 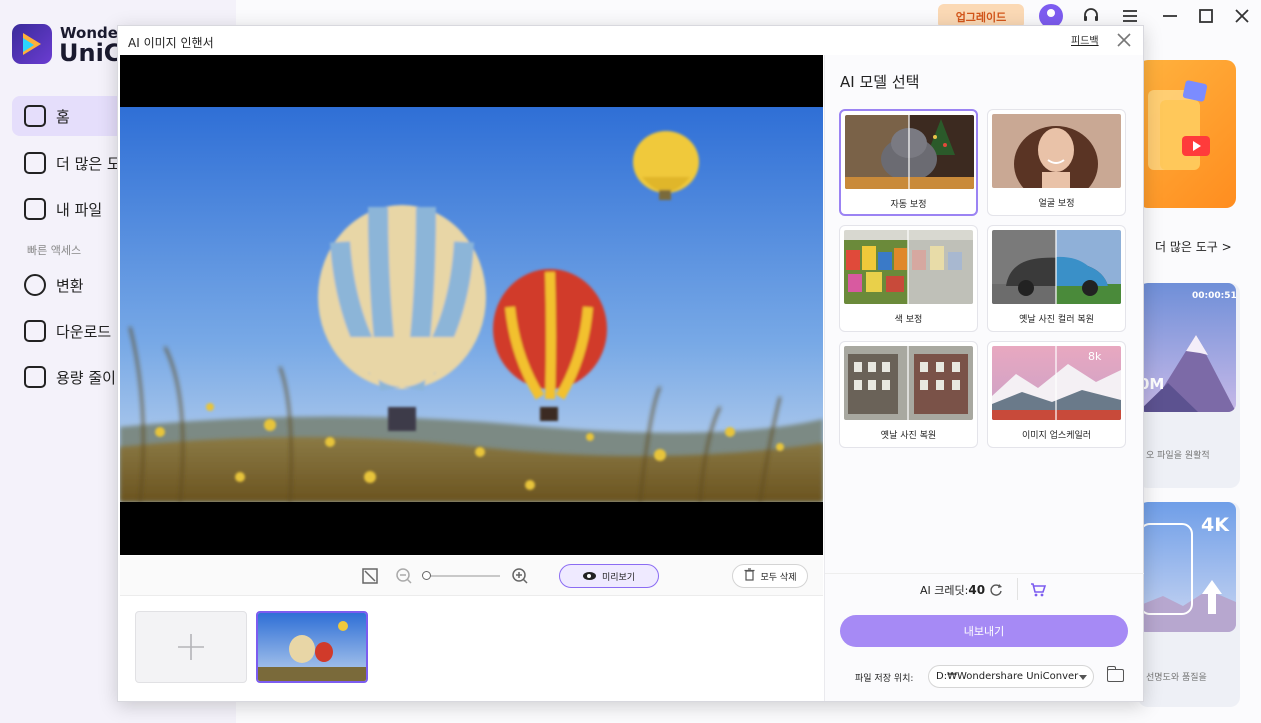 What do you see at coordinates (880, 82) in the screenshot?
I see `panel-title: AI 모델 선택` at bounding box center [880, 82].